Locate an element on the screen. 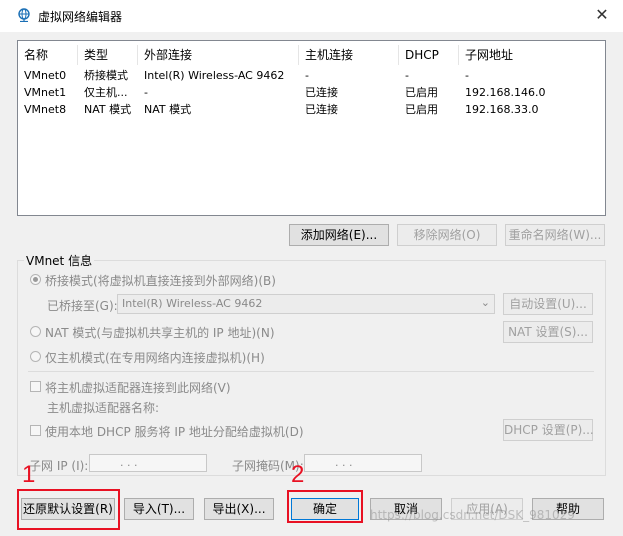 Image resolution: width=623 pixels, height=536 pixels. remove-network-button: 移除网络(O) is located at coordinates (447, 235).